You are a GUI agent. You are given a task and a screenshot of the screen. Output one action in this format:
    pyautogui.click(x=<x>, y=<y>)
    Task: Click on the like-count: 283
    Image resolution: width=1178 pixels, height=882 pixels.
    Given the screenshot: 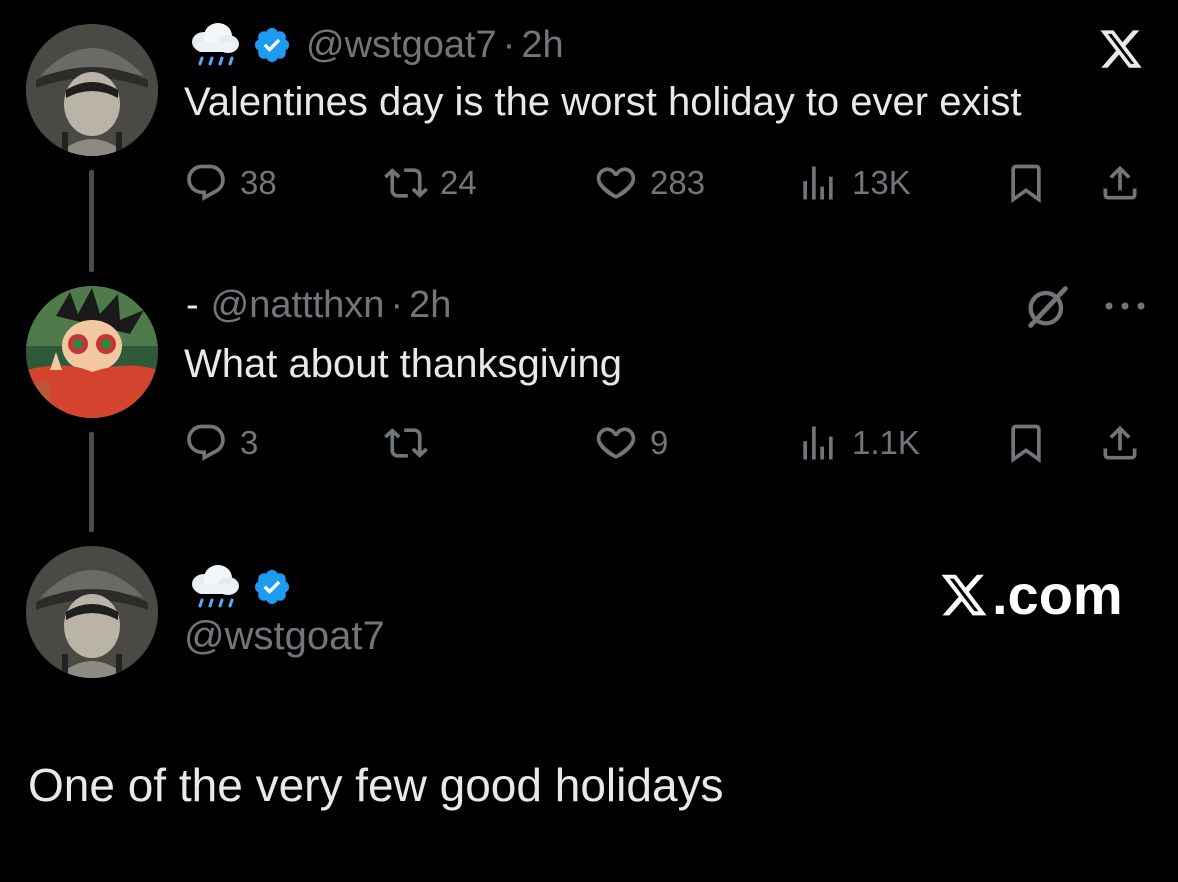 What is the action you would take?
    pyautogui.click(x=678, y=182)
    